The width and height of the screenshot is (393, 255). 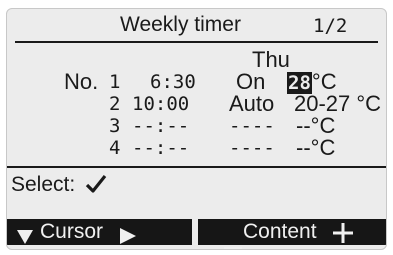 I want to click on row-1-time: 6:30, so click(x=173, y=82).